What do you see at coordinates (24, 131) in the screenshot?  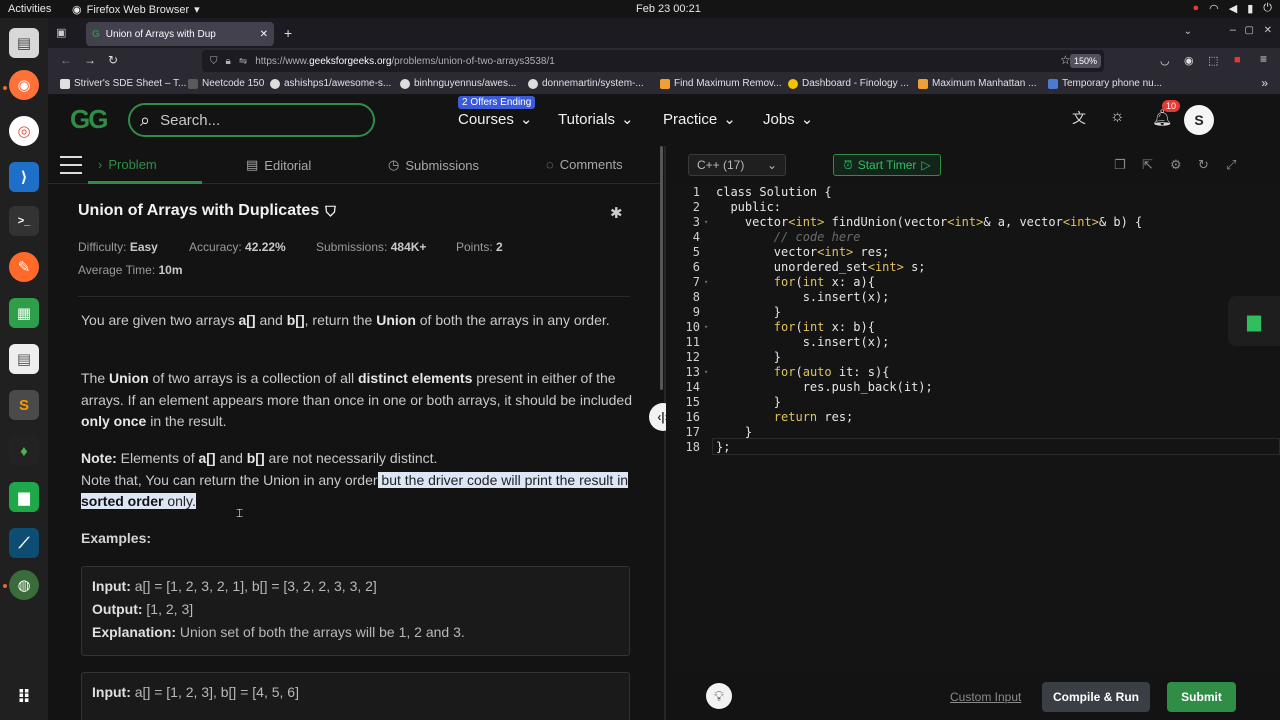 I see `chrome-icon: ◎` at bounding box center [24, 131].